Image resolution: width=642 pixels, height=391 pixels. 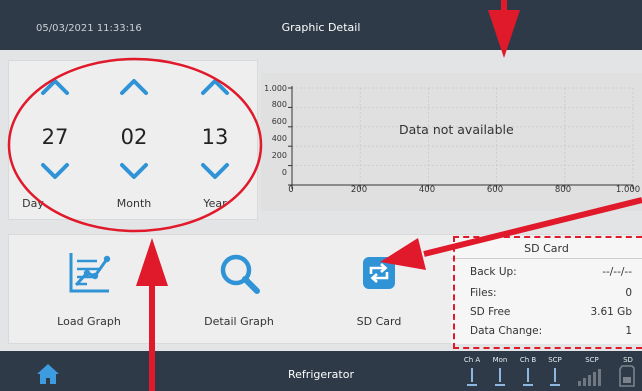 I want to click on sd-card-icon, so click(x=627, y=376).